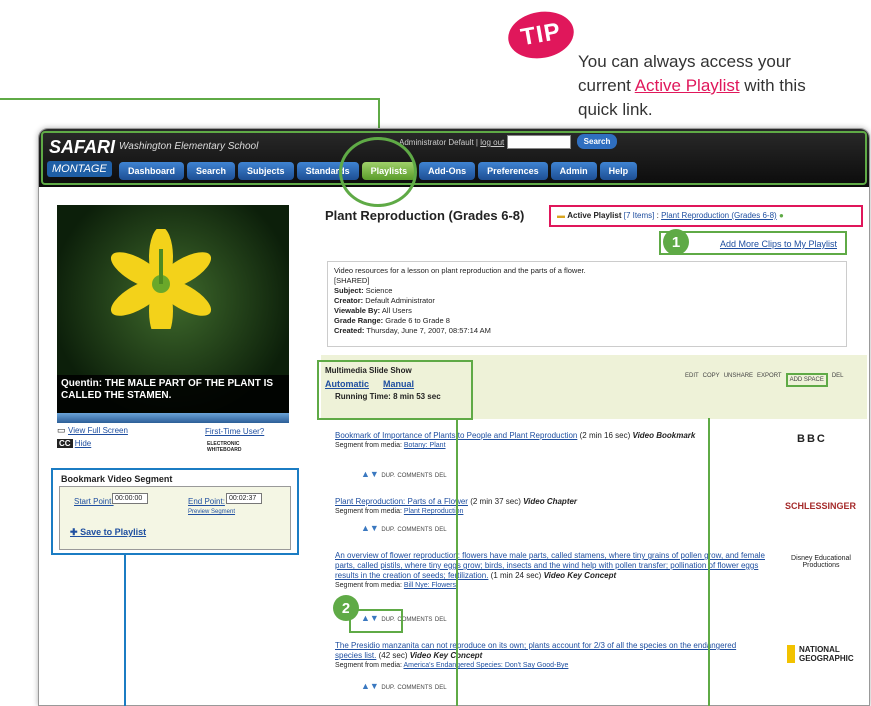 The image size is (871, 706). I want to click on view-full-screen-link: View Full Screen, so click(98, 430).